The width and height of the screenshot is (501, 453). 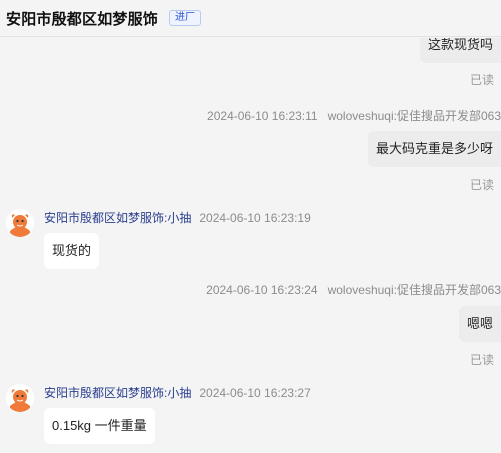 I want to click on message-time: 2024-06-10 16:23:24, so click(x=262, y=290).